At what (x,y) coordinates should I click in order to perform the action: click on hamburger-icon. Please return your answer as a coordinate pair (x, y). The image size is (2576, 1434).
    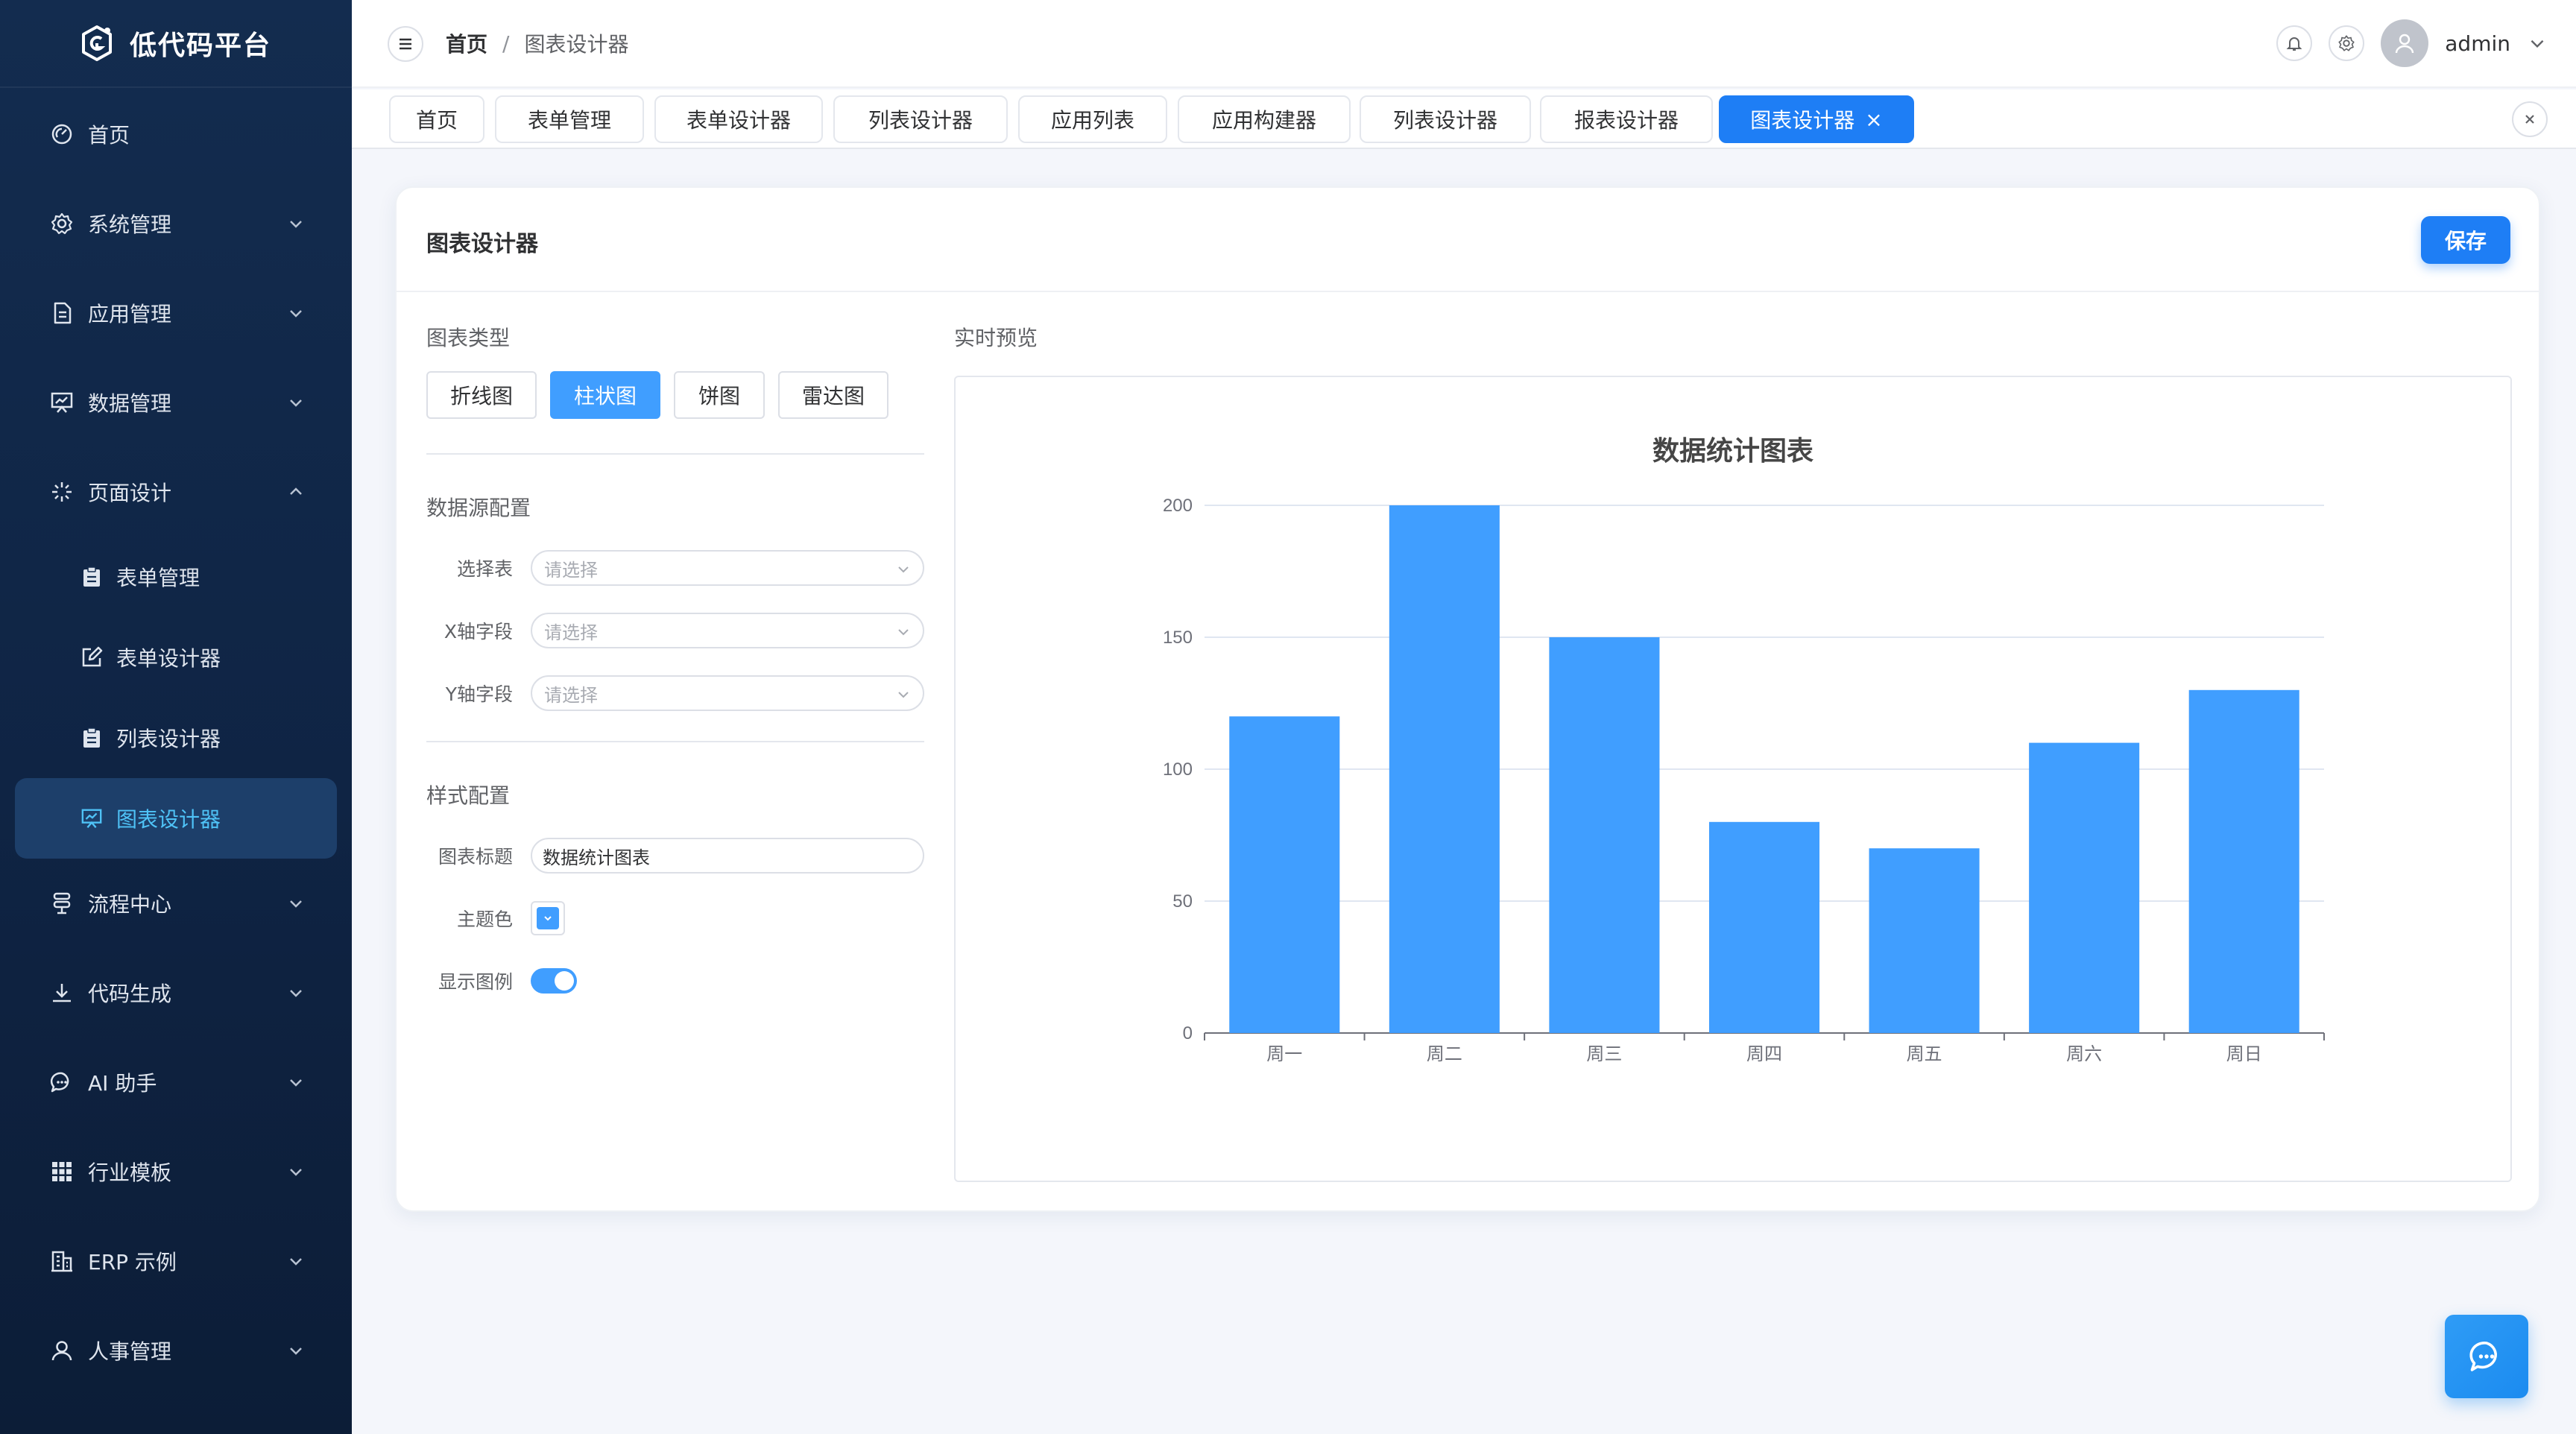
    Looking at the image, I should click on (406, 44).